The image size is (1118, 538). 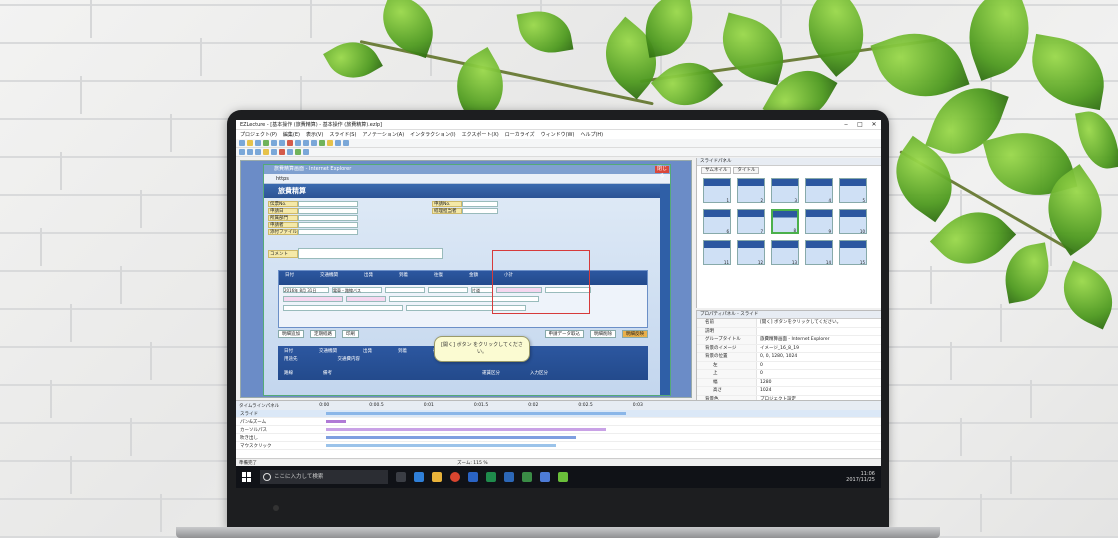 I want to click on property-row: 背景のイメージ イメージ_16_8_19, so click(x=789, y=348).